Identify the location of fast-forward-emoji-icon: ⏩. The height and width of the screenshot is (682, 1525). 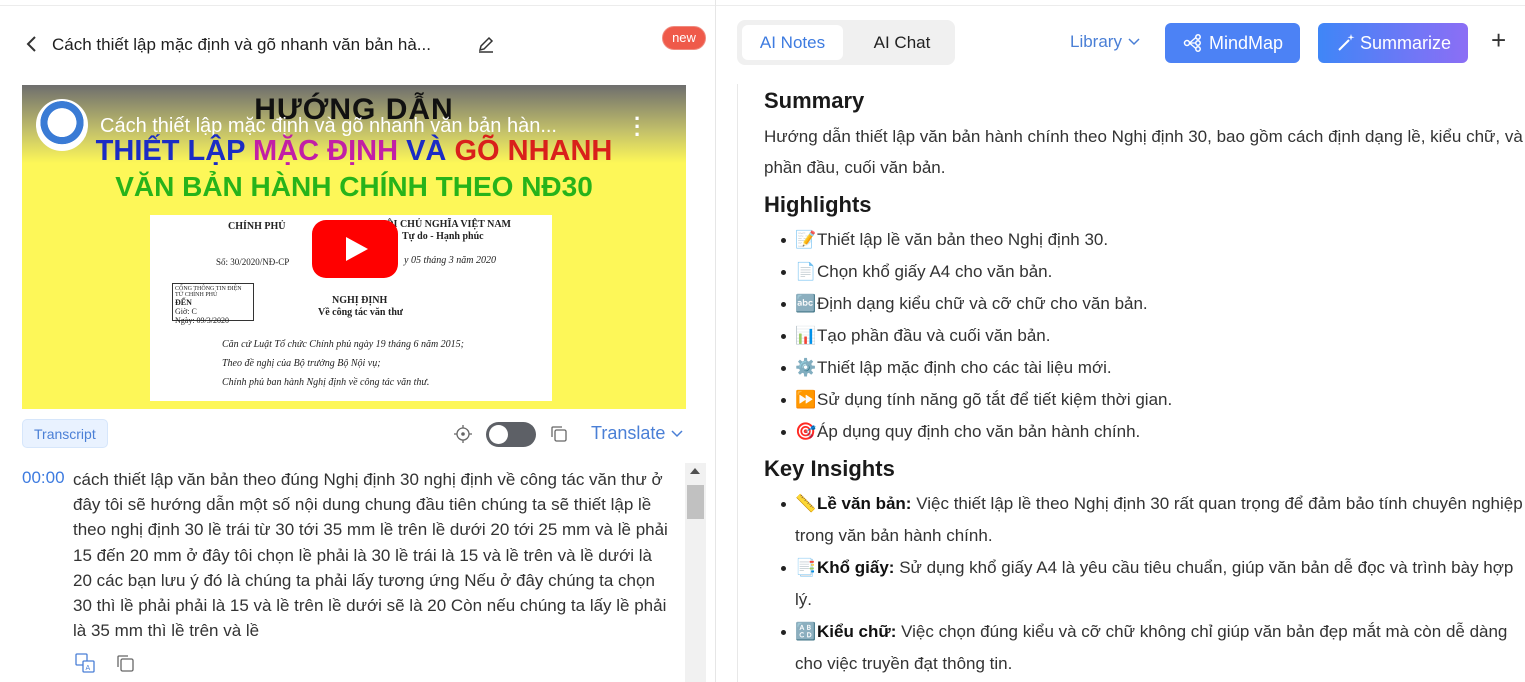
(806, 399).